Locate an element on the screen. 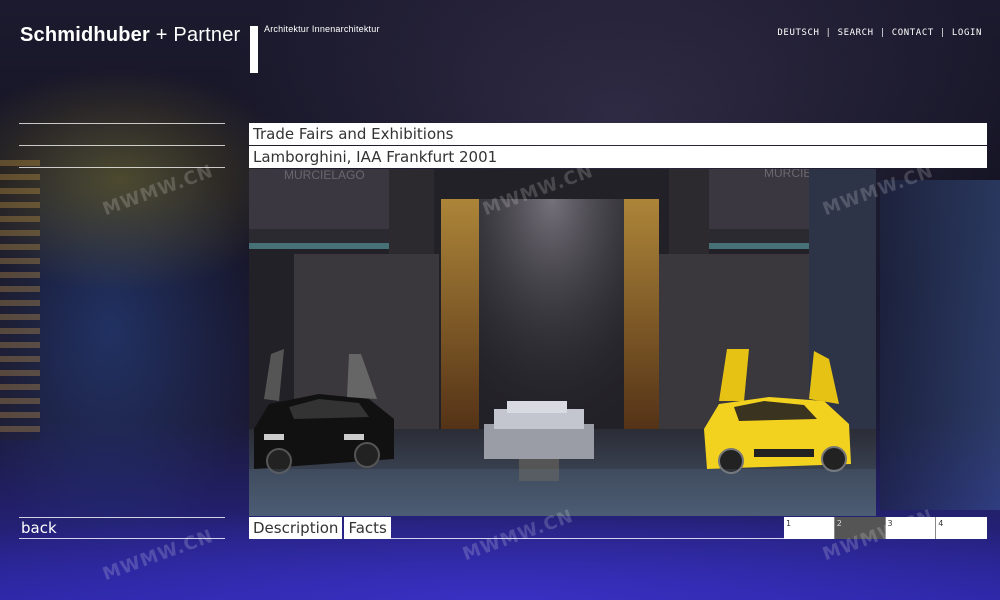 Image resolution: width=1000 pixels, height=600 pixels. background-blur-right is located at coordinates (940, 345).